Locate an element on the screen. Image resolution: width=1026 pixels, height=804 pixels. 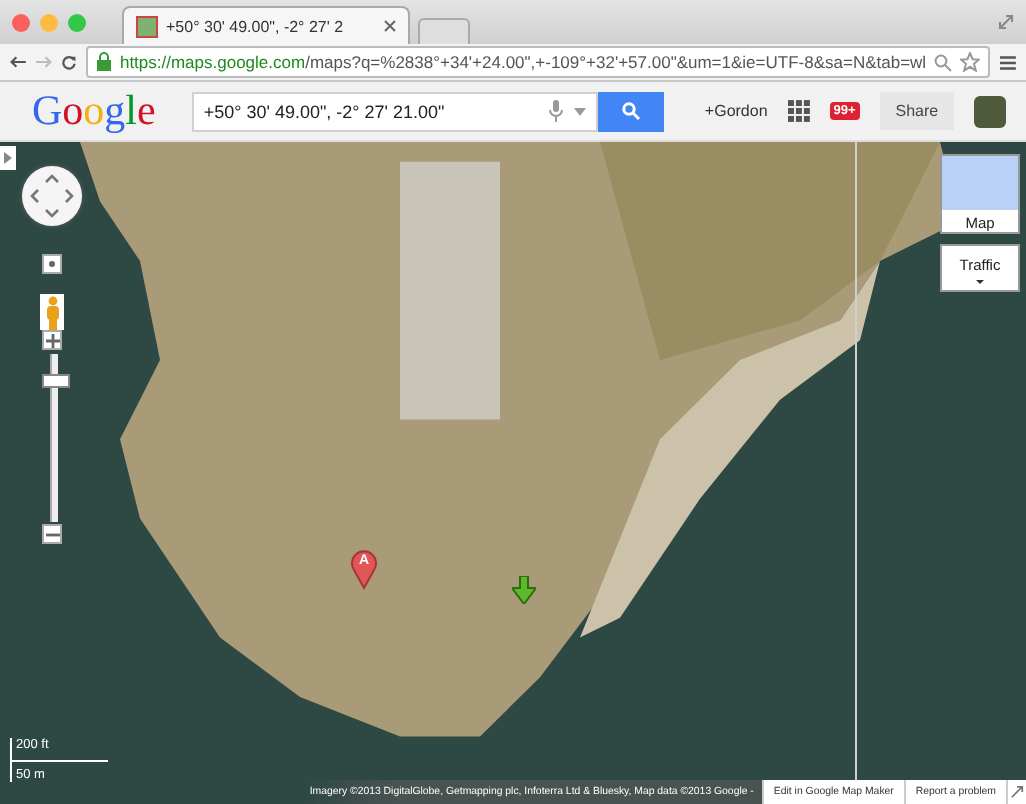
search-button is located at coordinates (631, 111).